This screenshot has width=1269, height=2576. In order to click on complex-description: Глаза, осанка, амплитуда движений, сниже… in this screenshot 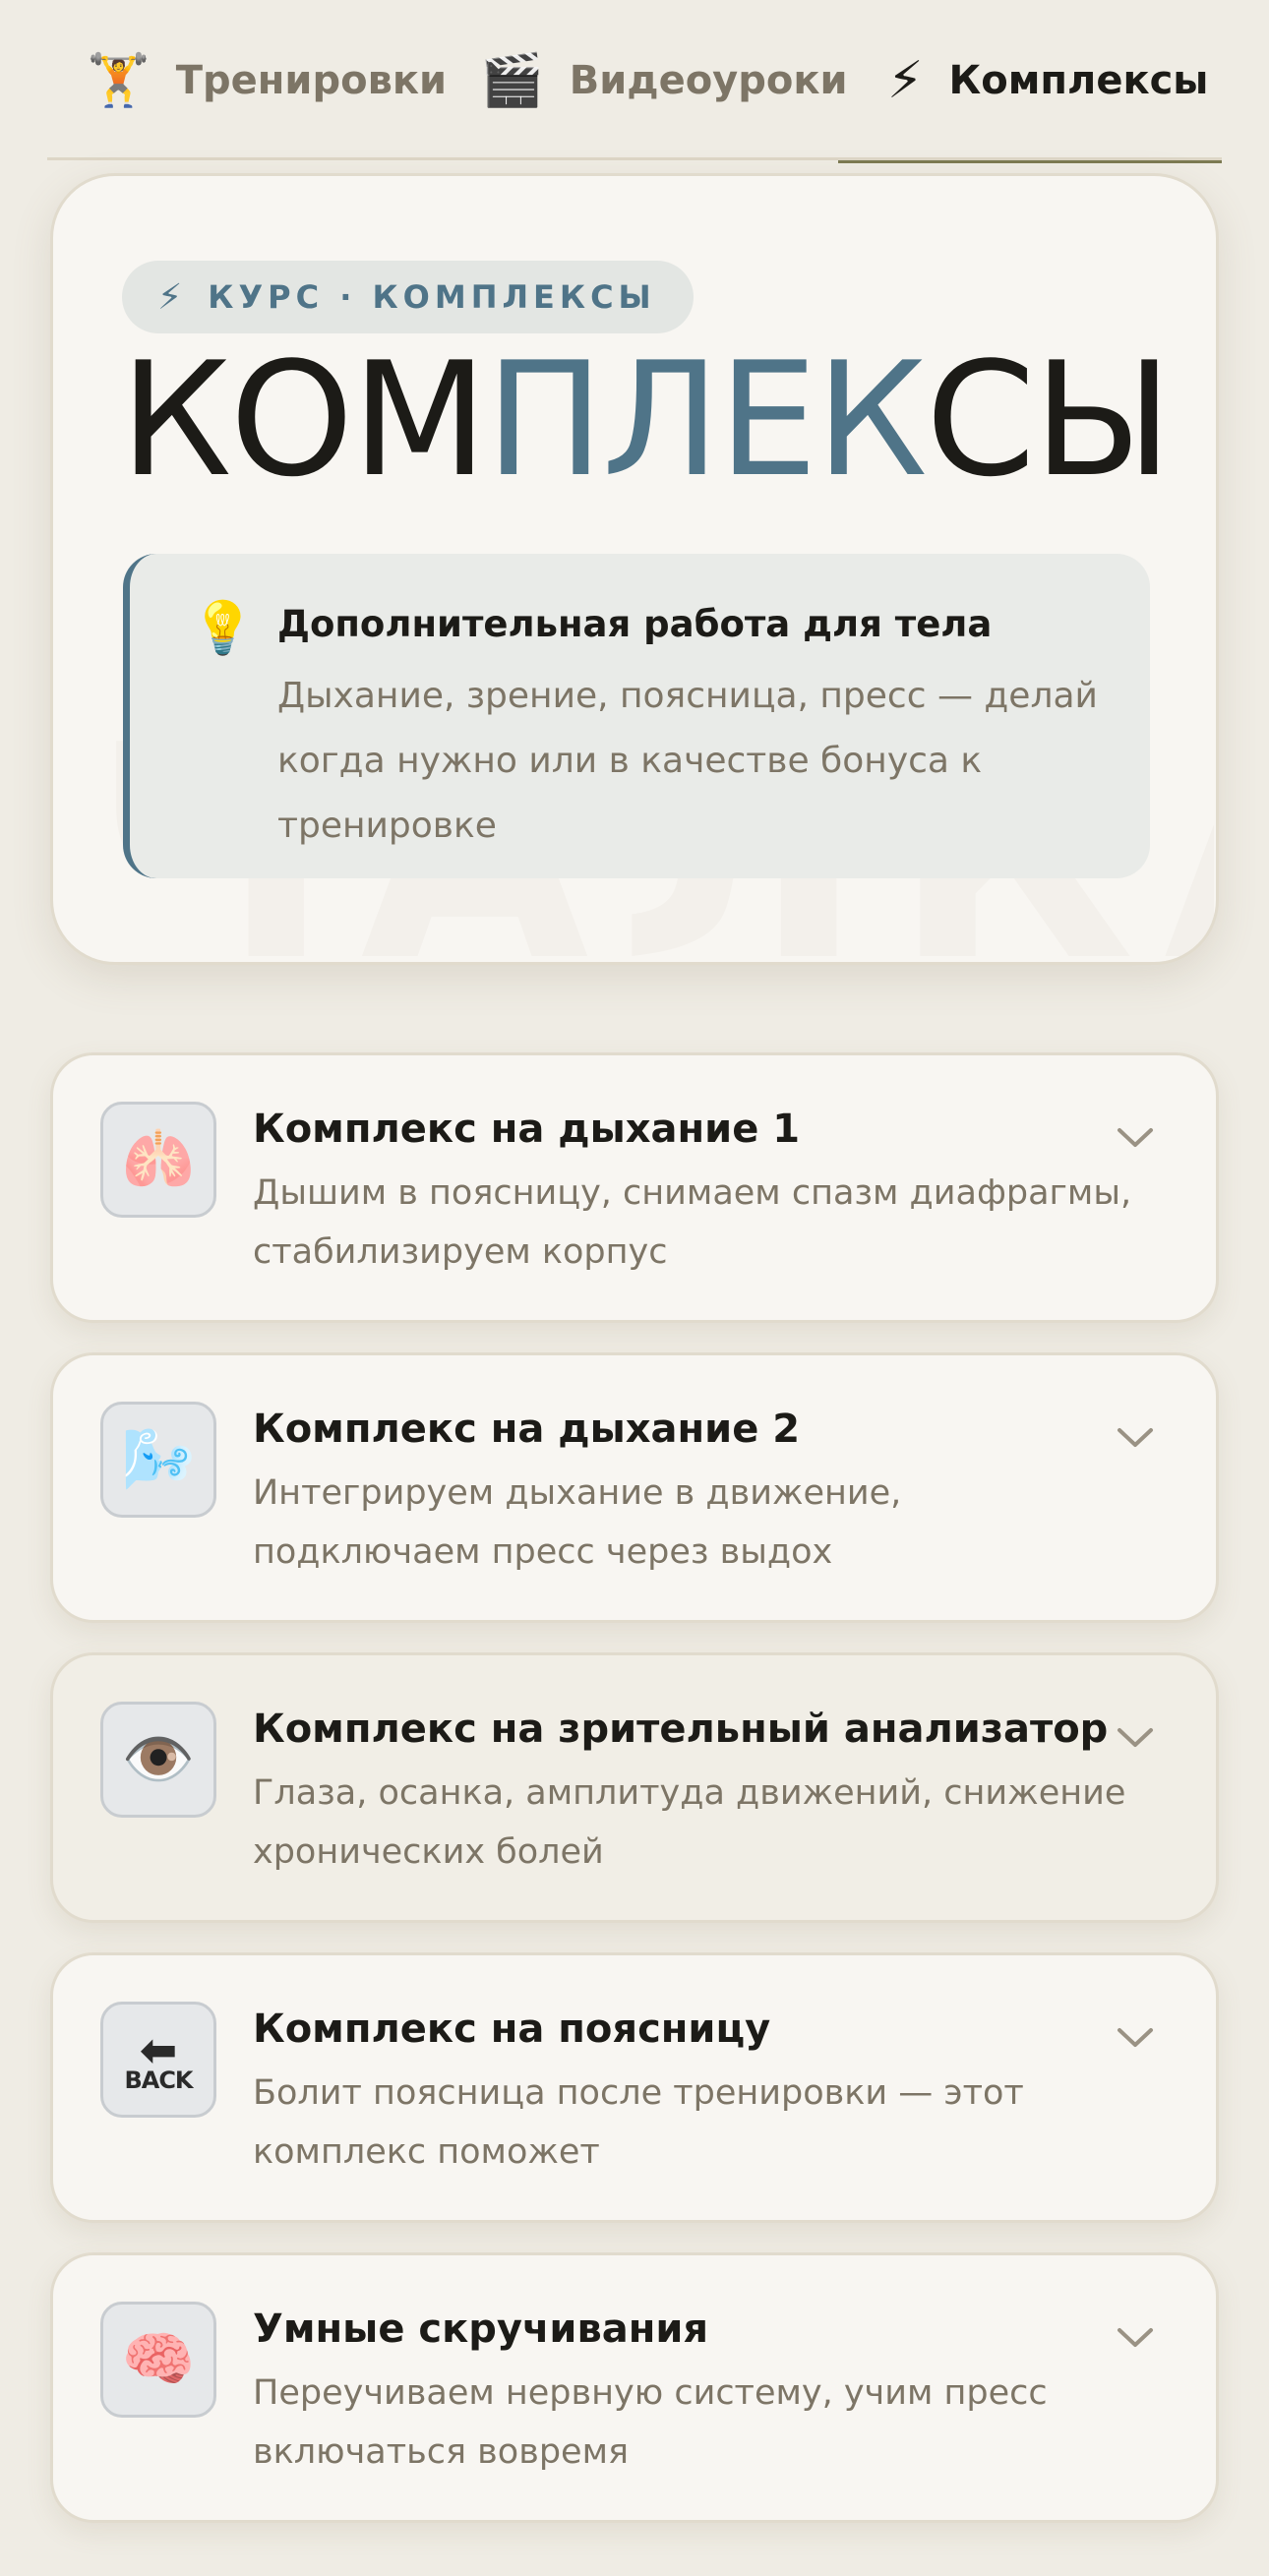, I will do `click(689, 1823)`.